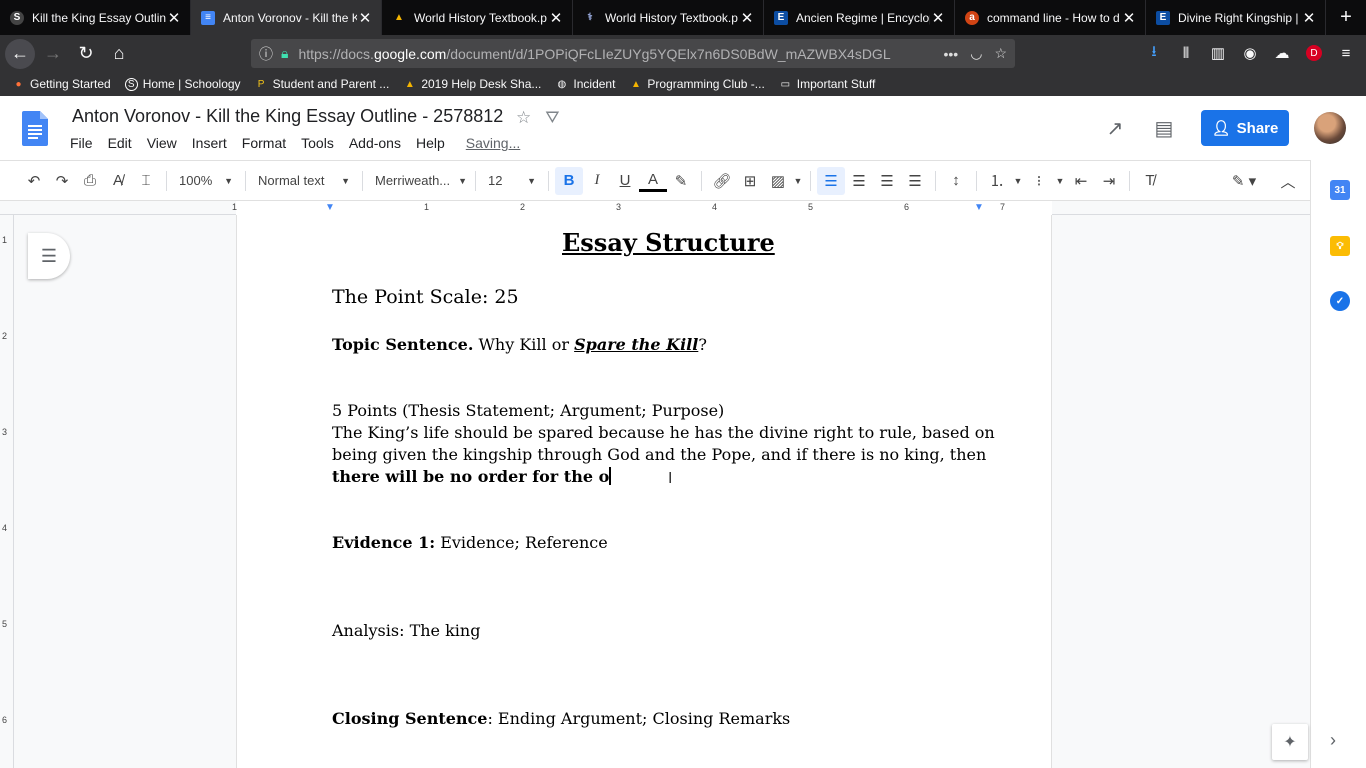 The height and width of the screenshot is (768, 1366). I want to click on avatar, so click(1330, 128).